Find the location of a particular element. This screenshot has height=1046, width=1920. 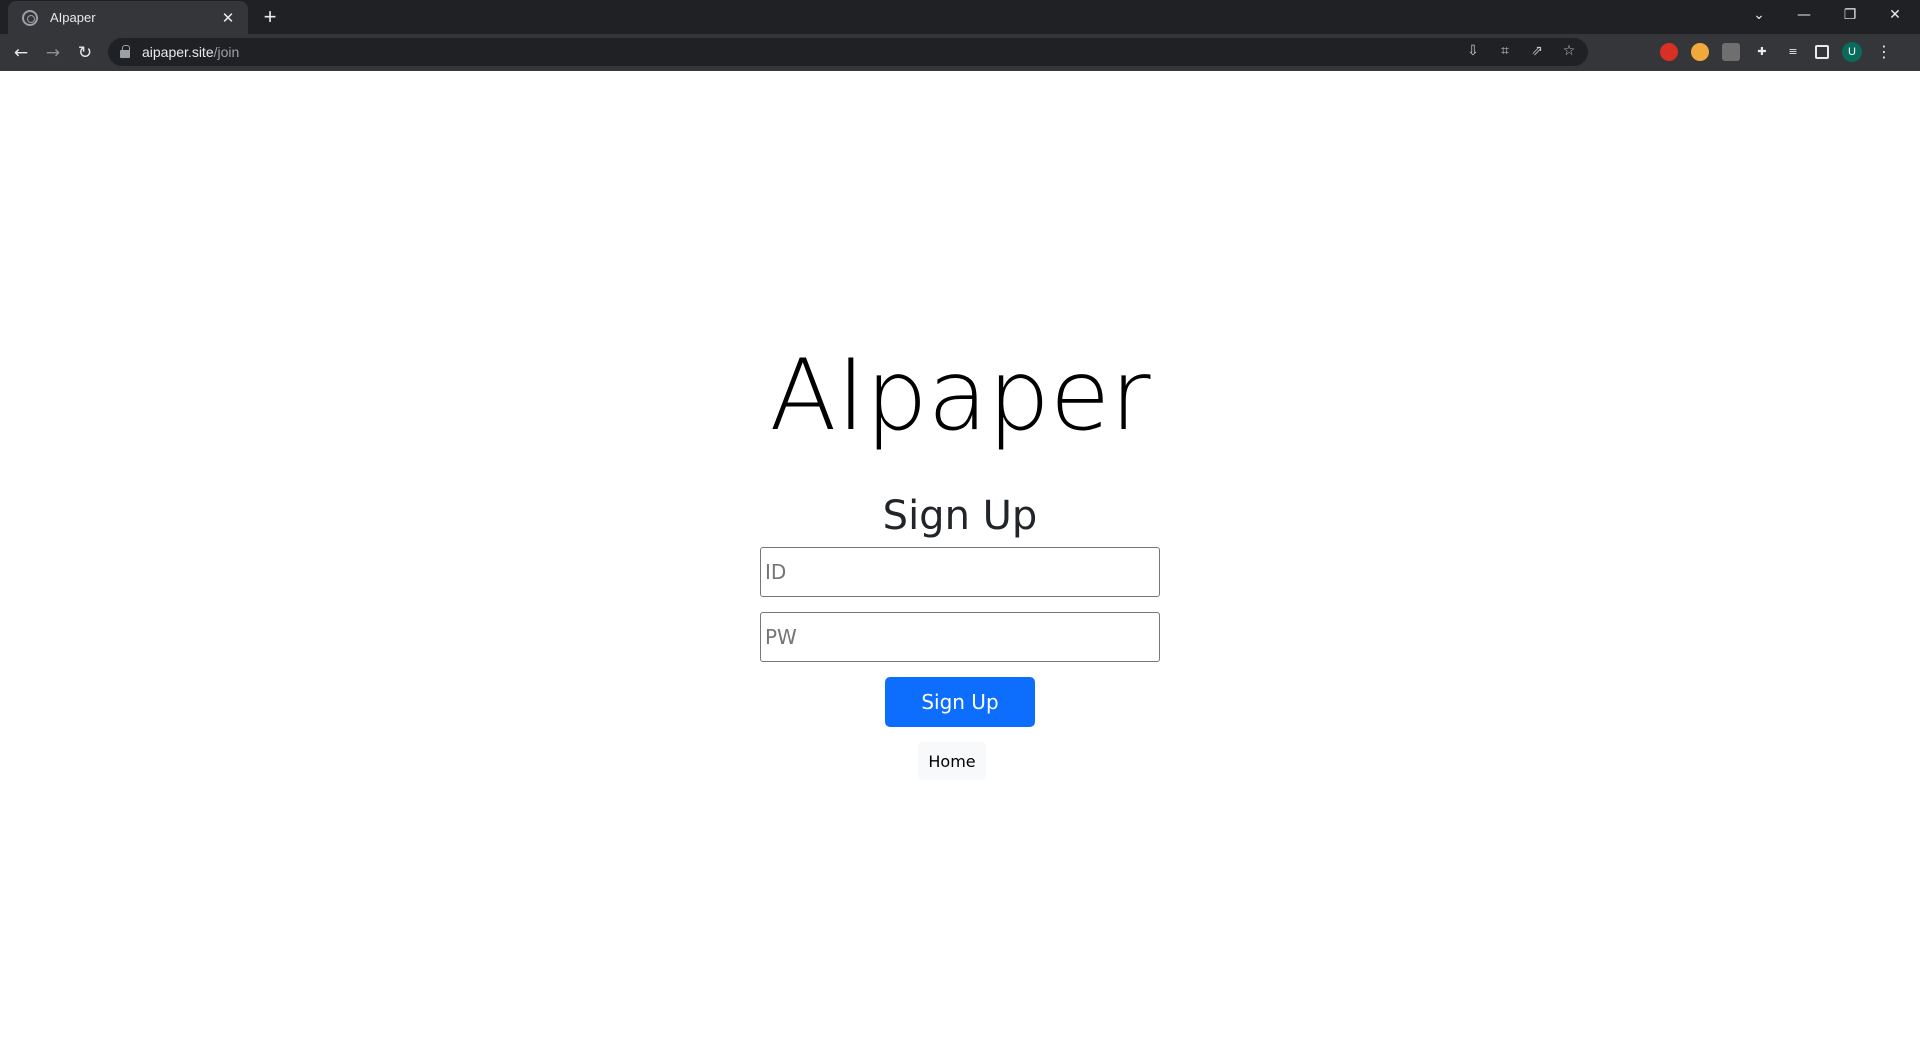

install-icon: ⇩ is located at coordinates (1473, 51).